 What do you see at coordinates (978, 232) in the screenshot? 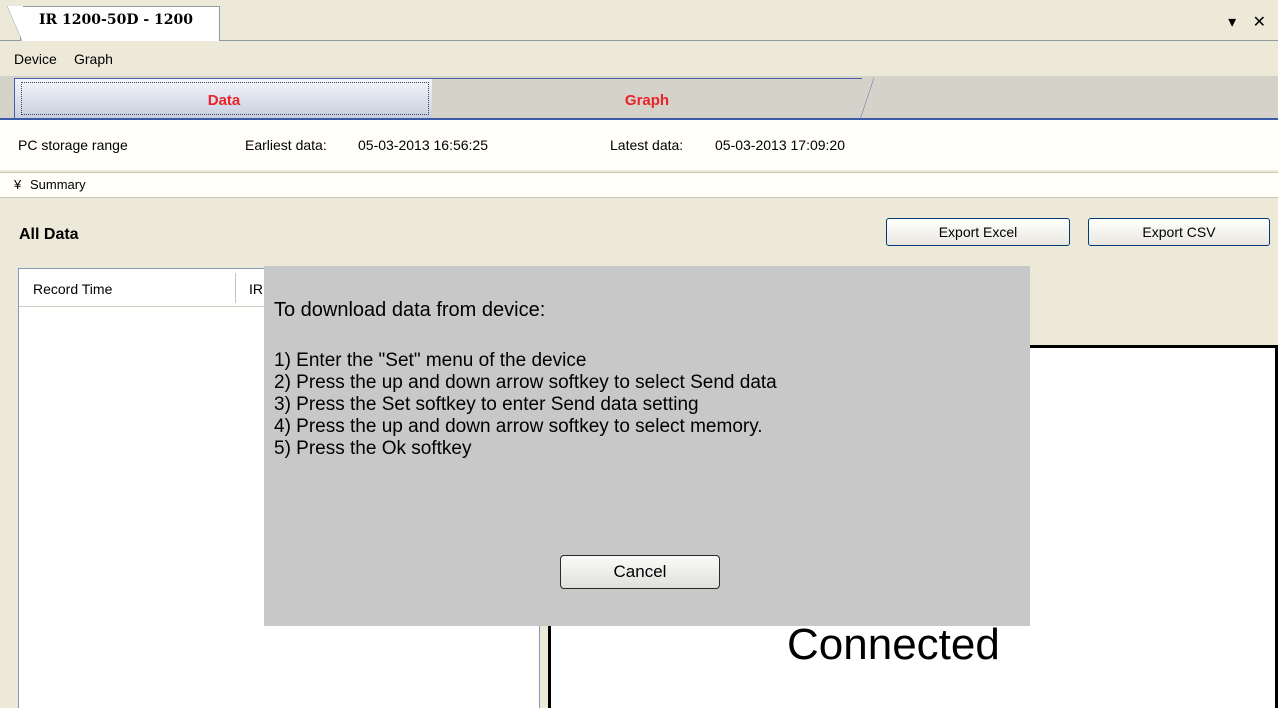
I see `export-excel-button: Export Excel` at bounding box center [978, 232].